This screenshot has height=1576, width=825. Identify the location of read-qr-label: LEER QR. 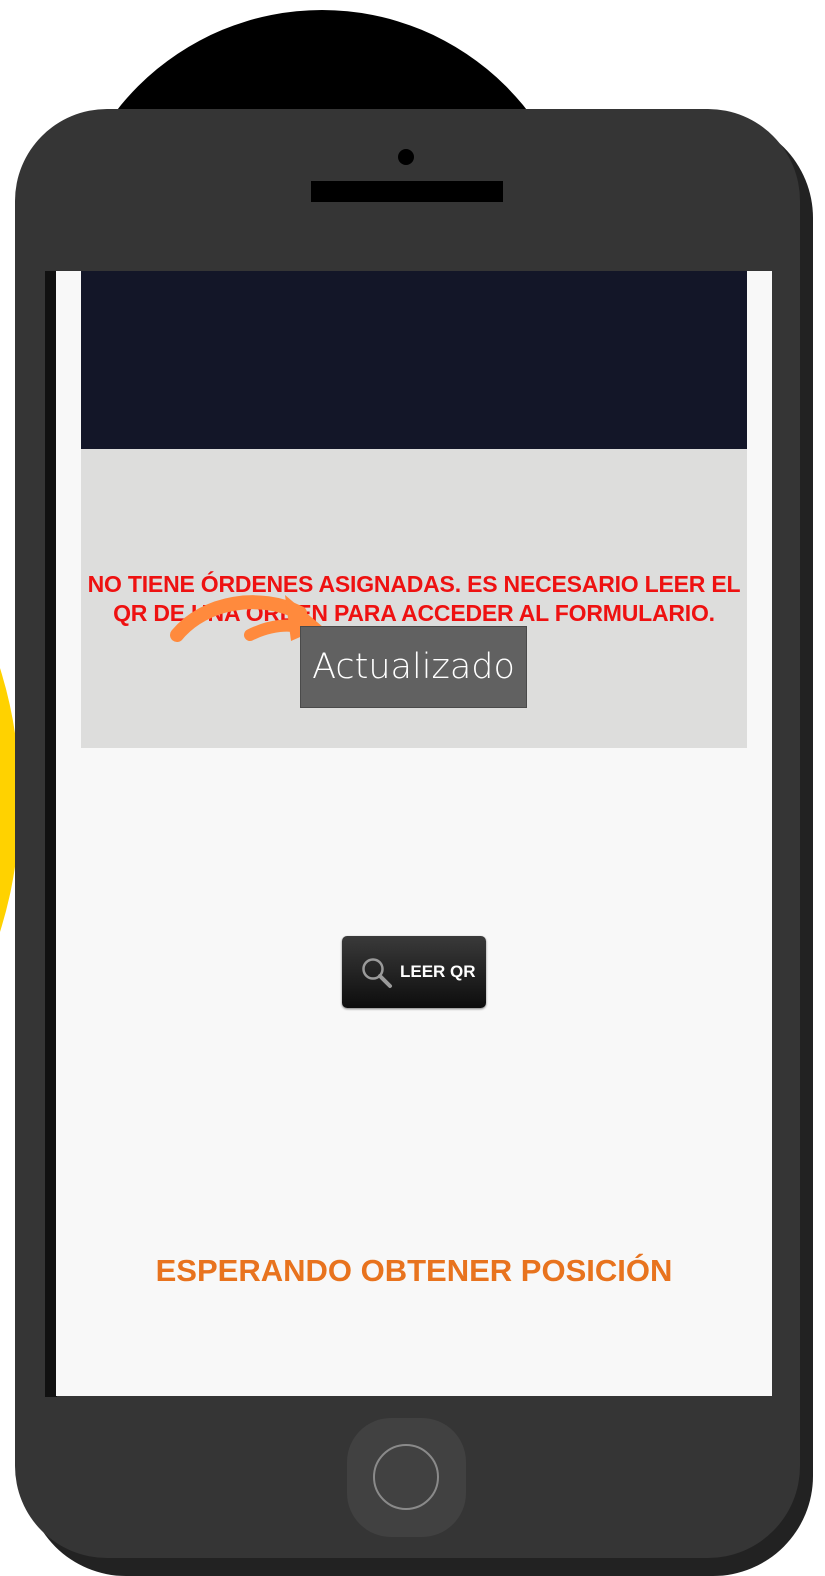
(438, 971).